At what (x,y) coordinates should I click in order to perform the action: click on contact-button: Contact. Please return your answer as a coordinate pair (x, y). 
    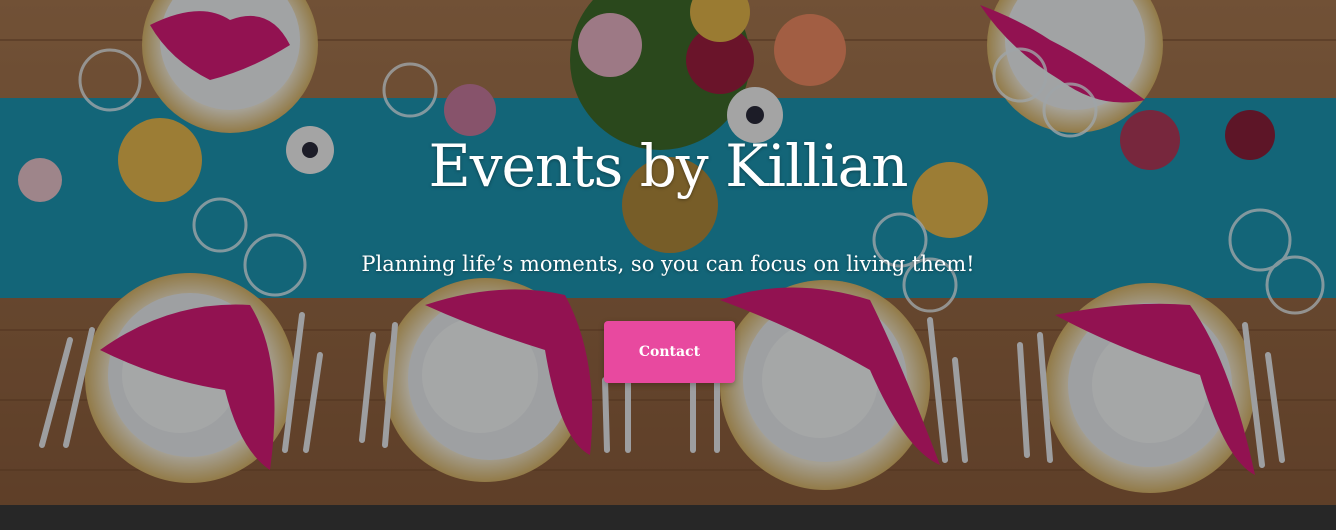
    Looking at the image, I should click on (669, 352).